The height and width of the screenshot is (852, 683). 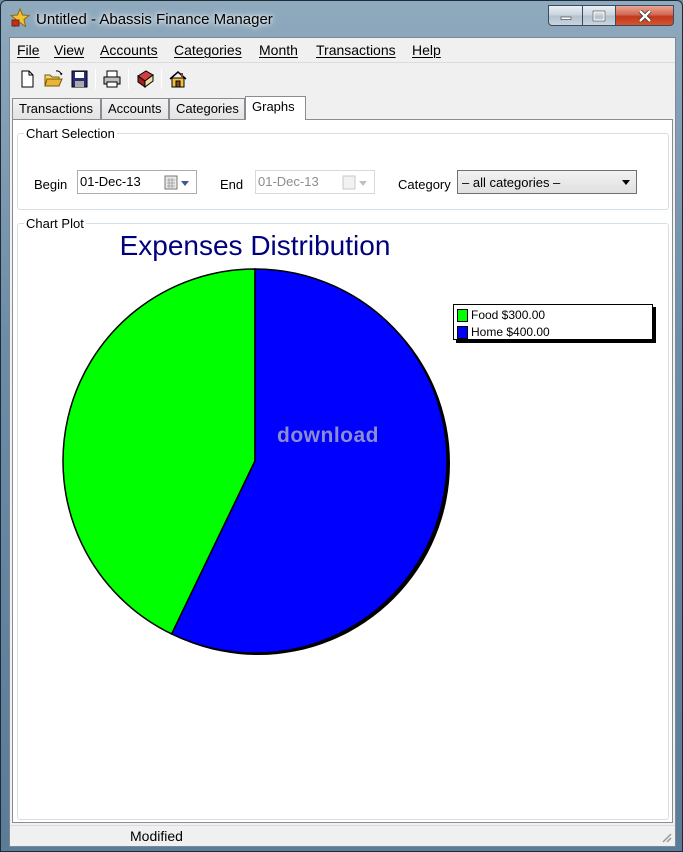 I want to click on new-file-button, so click(x=27, y=79).